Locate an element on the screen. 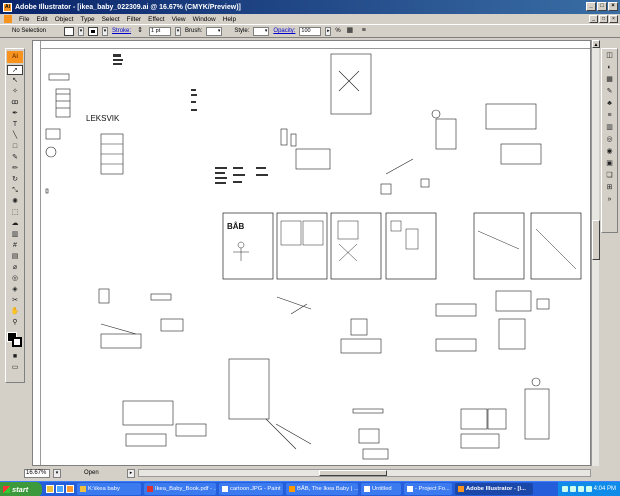 The image size is (620, 496). menu-effect: Effect is located at coordinates (156, 19).